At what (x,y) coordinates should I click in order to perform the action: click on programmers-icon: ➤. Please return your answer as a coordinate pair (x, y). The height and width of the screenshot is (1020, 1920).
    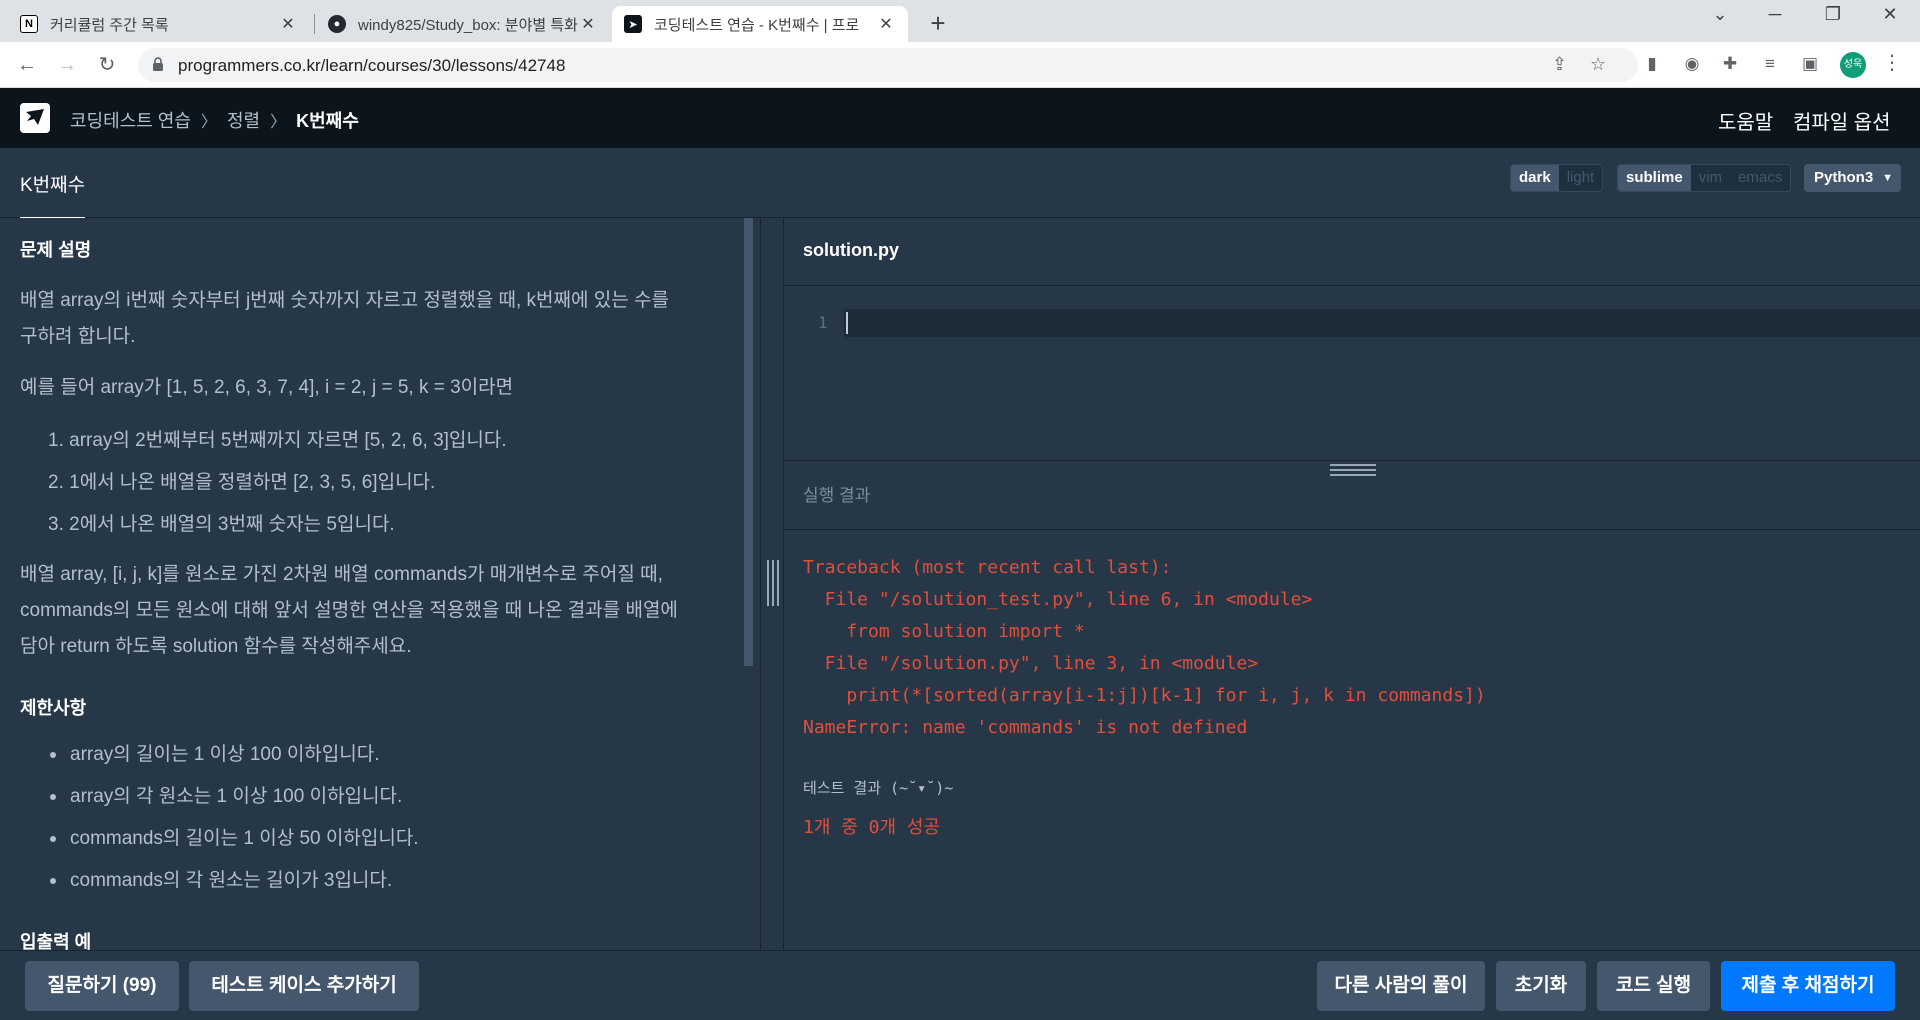
    Looking at the image, I should click on (633, 24).